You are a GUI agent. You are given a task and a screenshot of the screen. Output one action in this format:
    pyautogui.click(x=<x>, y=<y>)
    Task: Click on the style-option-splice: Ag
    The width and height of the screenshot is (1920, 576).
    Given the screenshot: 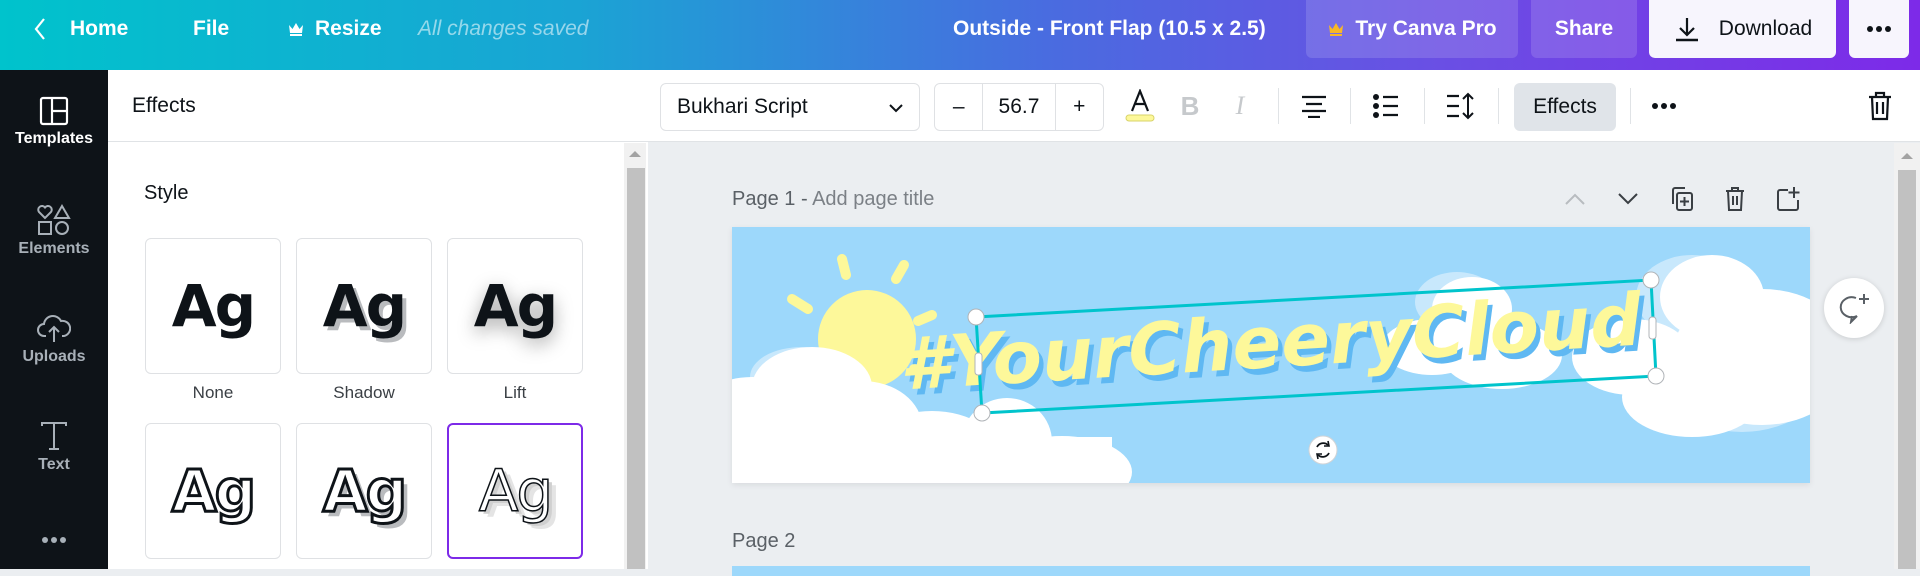 What is the action you would take?
    pyautogui.click(x=364, y=491)
    